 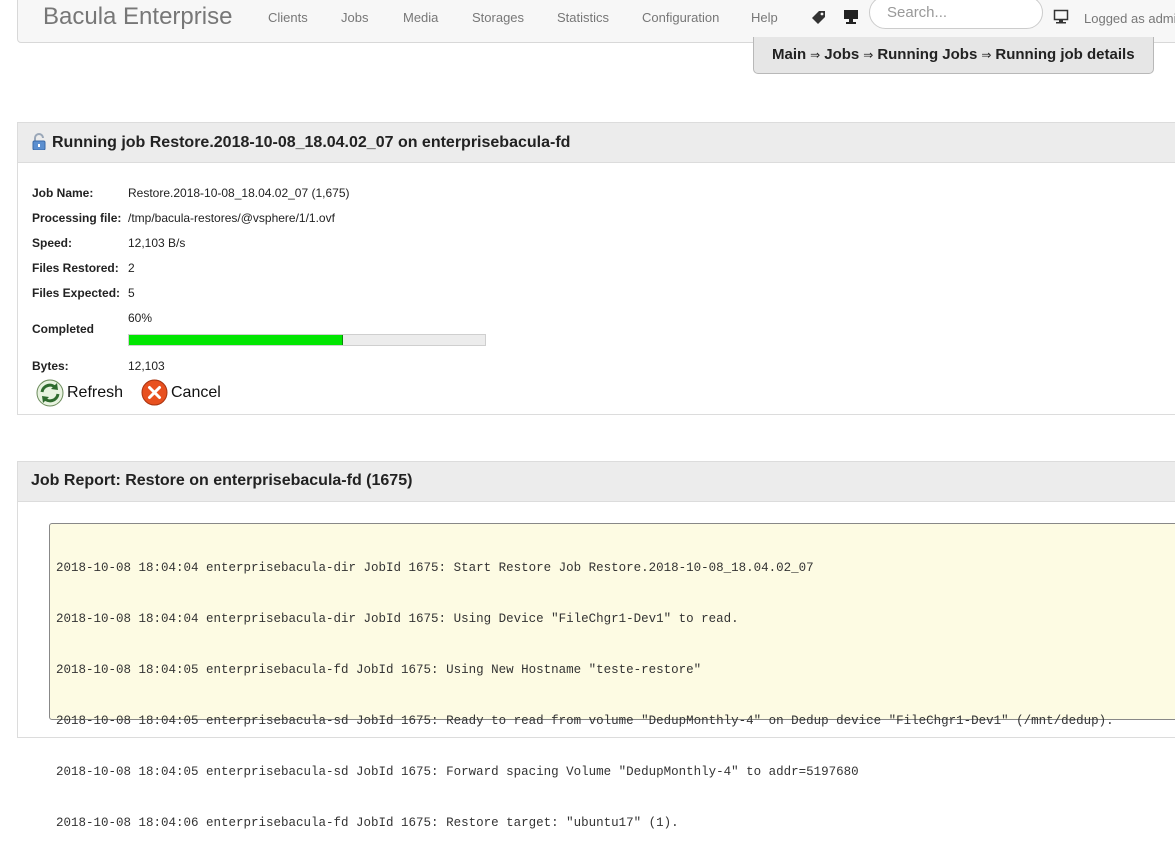 What do you see at coordinates (583, 17) in the screenshot?
I see `nav-statistics: Statistics` at bounding box center [583, 17].